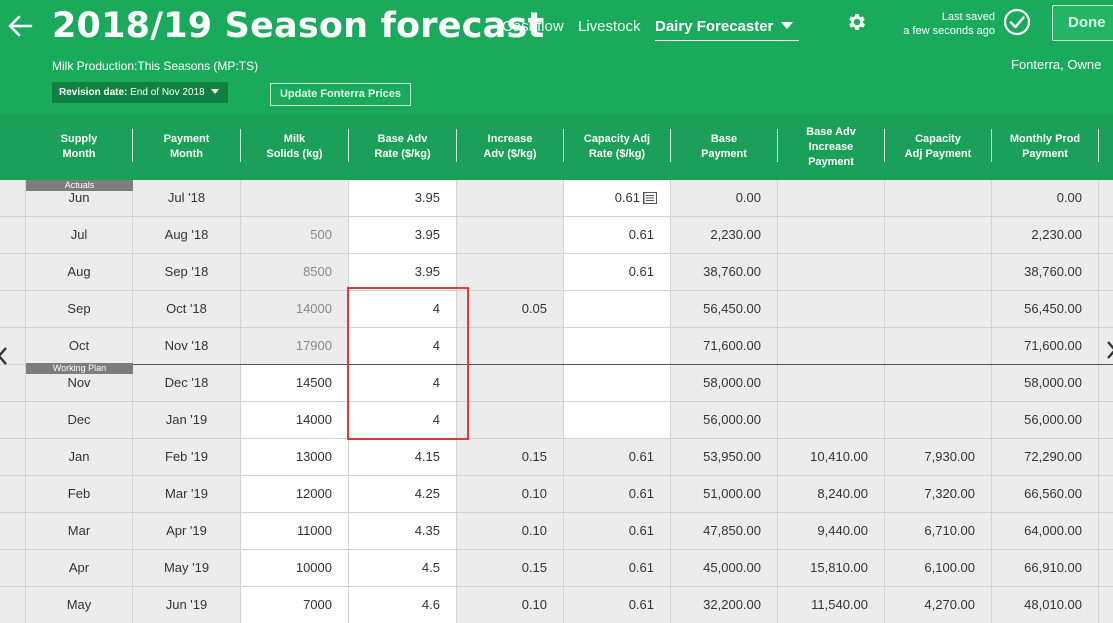  I want to click on page-subtitle: Milk Production:This Seasons (MP:TS), so click(155, 66).